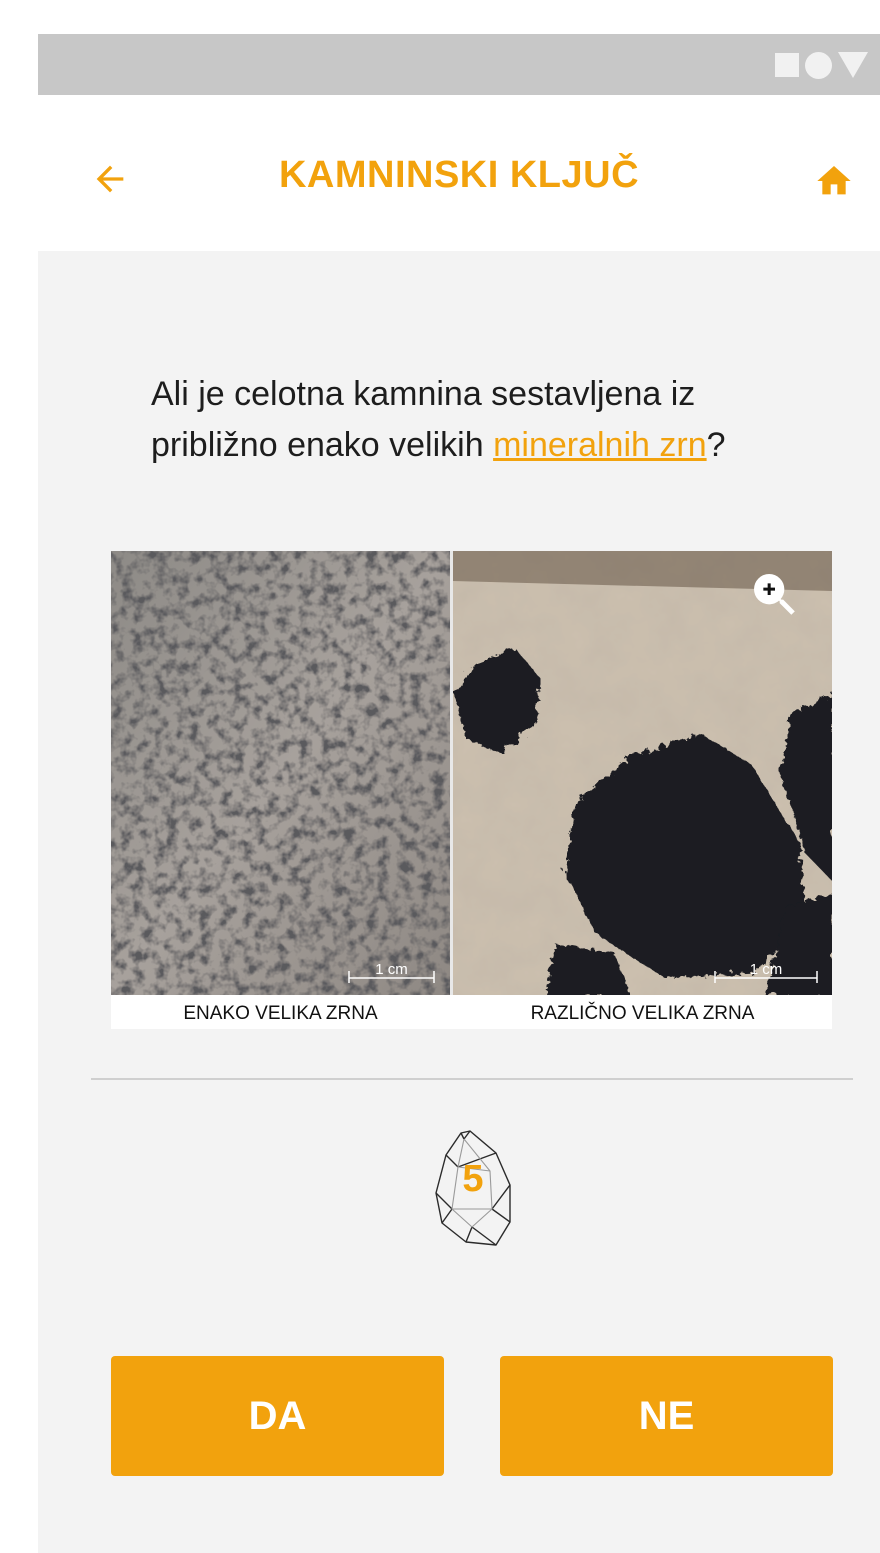  I want to click on yes-button: DA, so click(277, 1416).